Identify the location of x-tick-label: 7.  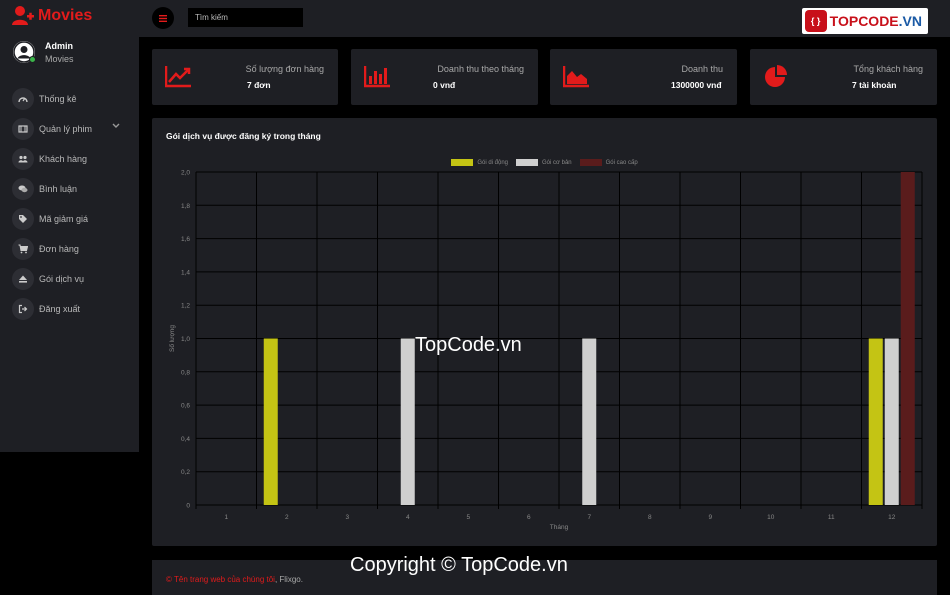
(589, 517).